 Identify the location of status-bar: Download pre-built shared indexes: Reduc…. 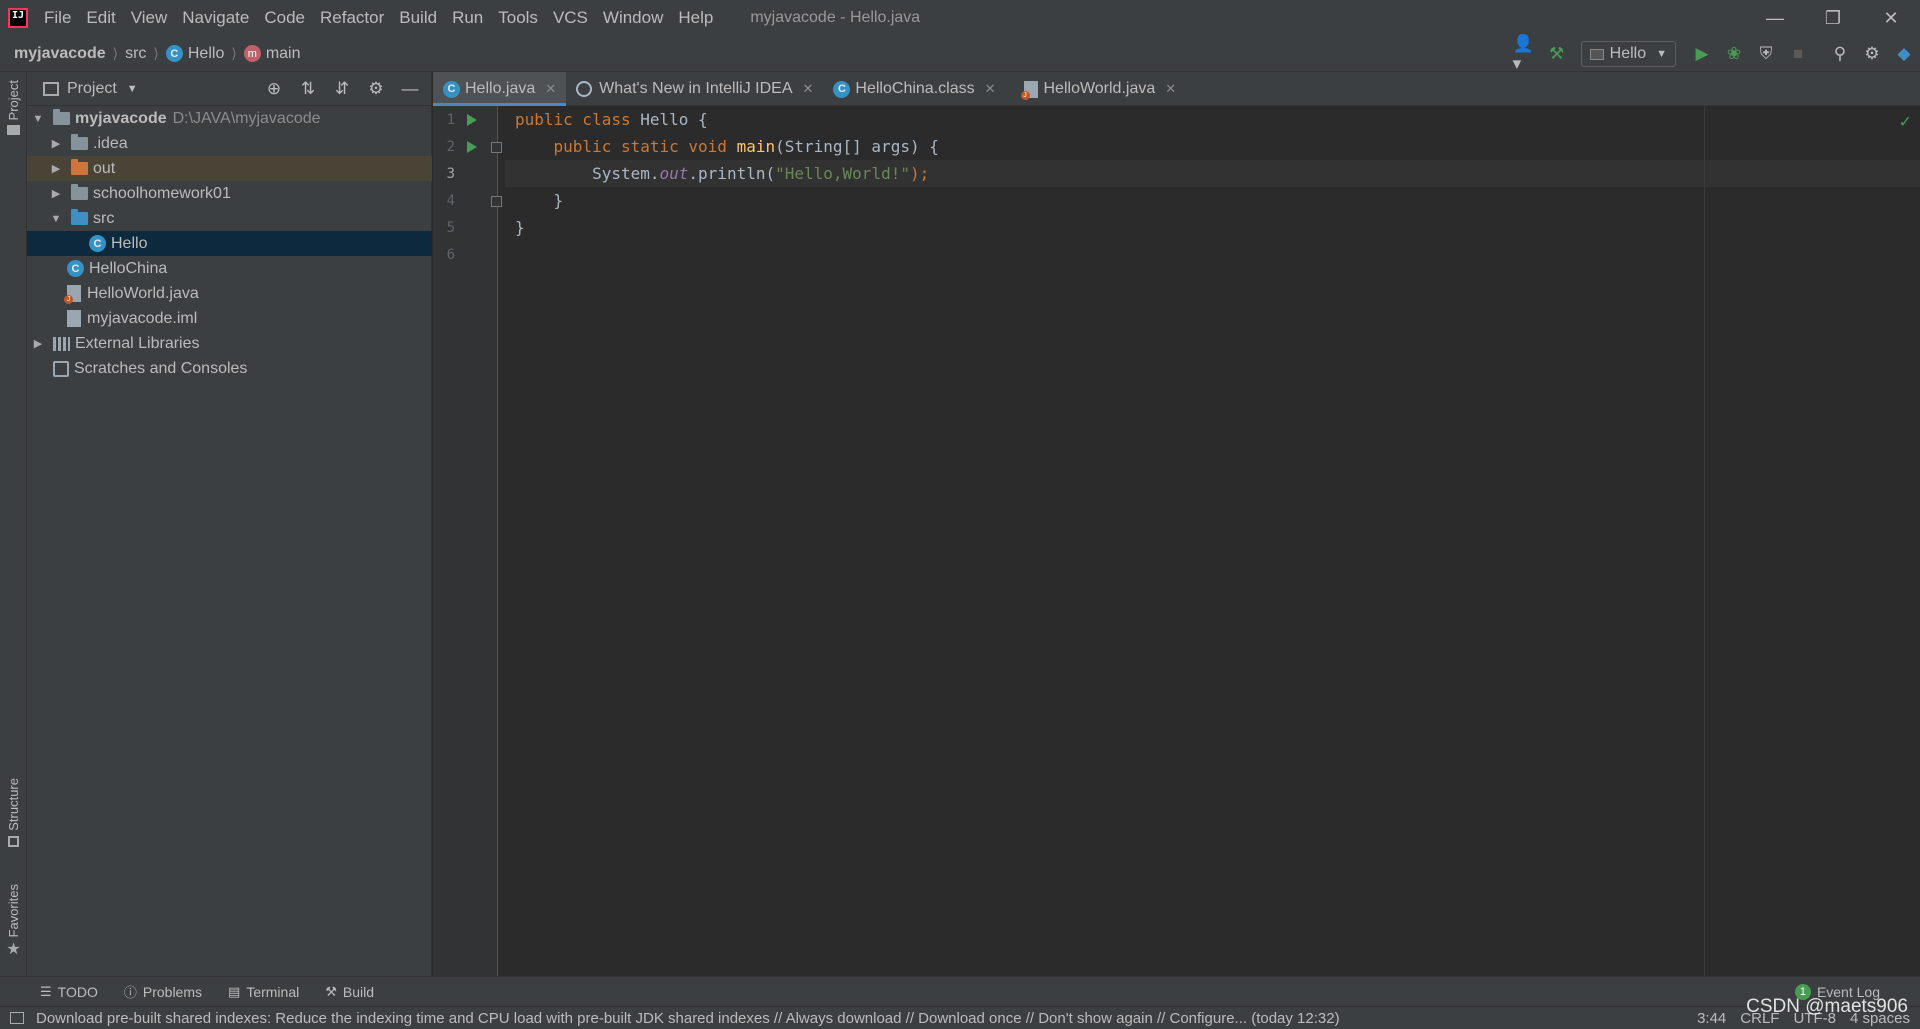
(960, 1017).